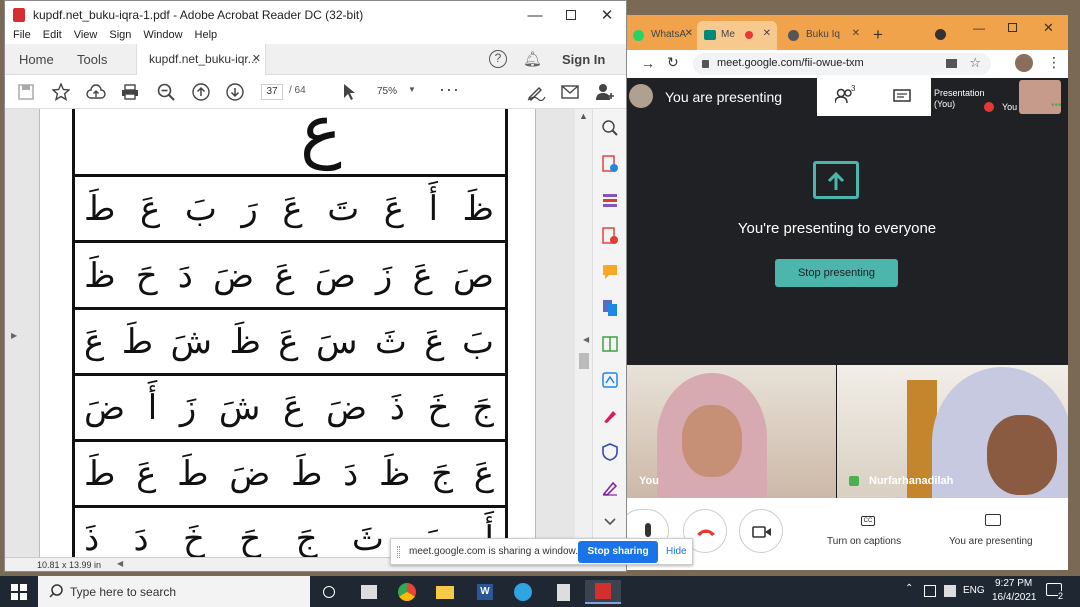  What do you see at coordinates (19, 592) in the screenshot?
I see `start-button` at bounding box center [19, 592].